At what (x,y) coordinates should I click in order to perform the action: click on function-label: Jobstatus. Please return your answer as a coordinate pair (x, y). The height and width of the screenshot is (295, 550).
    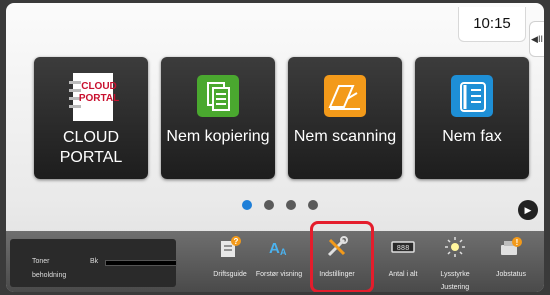
    Looking at the image, I should click on (511, 274).